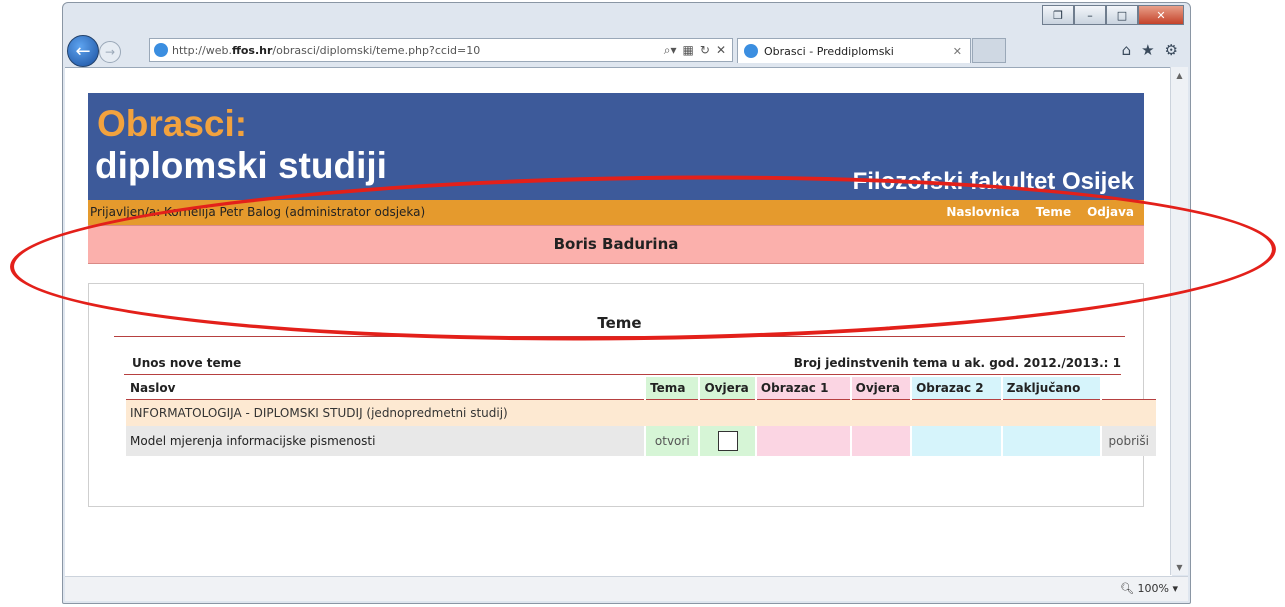  I want to click on teme-heading: Teme, so click(619, 325).